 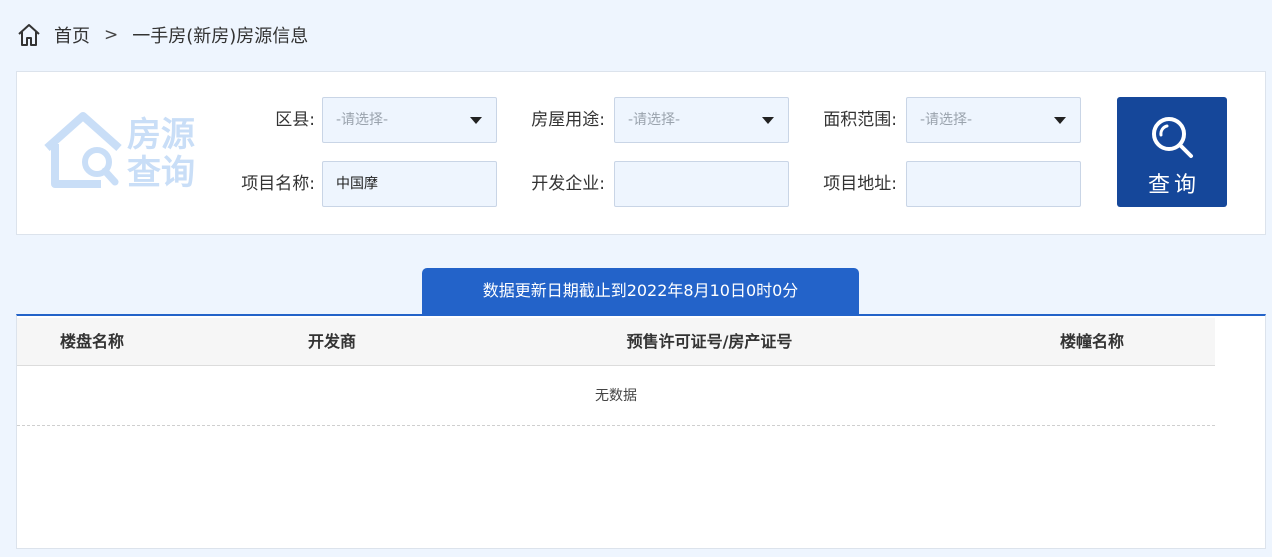 What do you see at coordinates (1172, 137) in the screenshot?
I see `search-icon` at bounding box center [1172, 137].